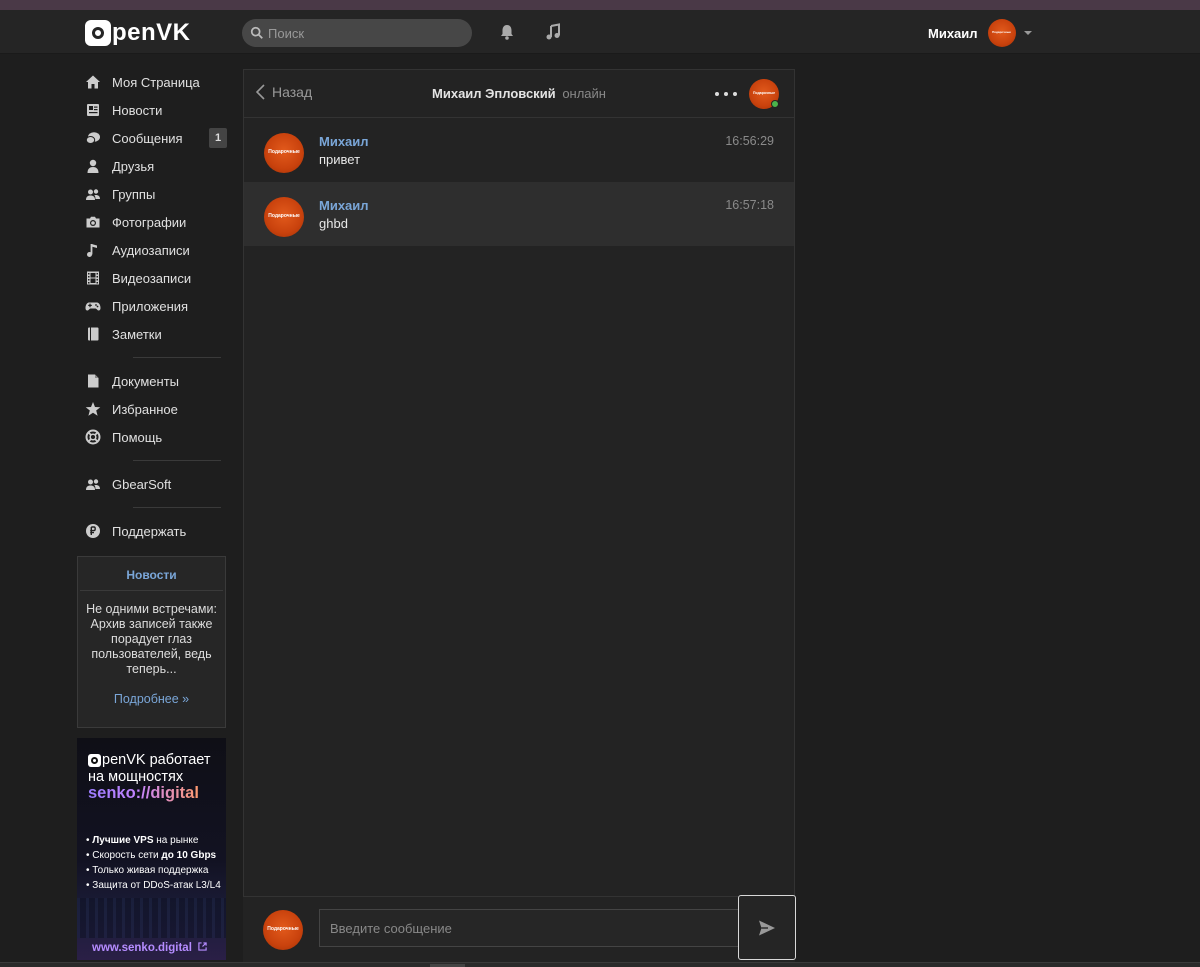 This screenshot has height=967, width=1200. I want to click on sidebar-item-groups: Группы, so click(152, 194).